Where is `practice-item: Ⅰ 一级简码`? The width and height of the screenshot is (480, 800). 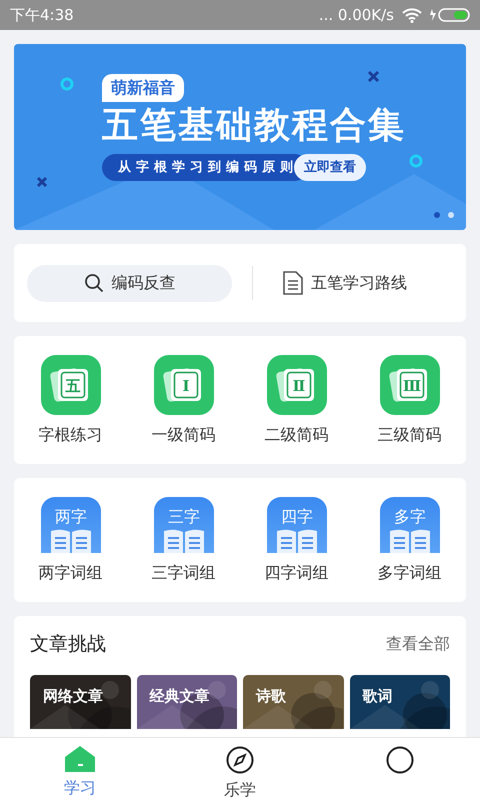 practice-item: Ⅰ 一级简码 is located at coordinates (183, 401).